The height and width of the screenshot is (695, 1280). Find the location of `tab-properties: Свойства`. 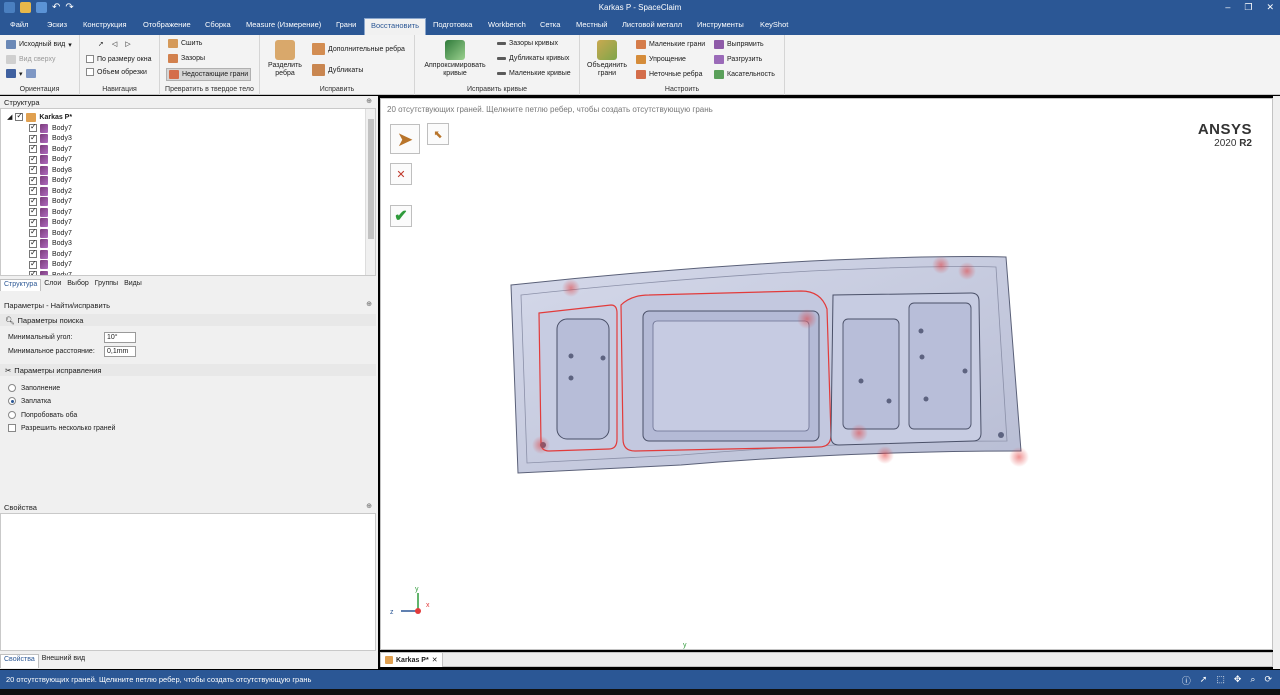

tab-properties: Свойства is located at coordinates (19, 661).